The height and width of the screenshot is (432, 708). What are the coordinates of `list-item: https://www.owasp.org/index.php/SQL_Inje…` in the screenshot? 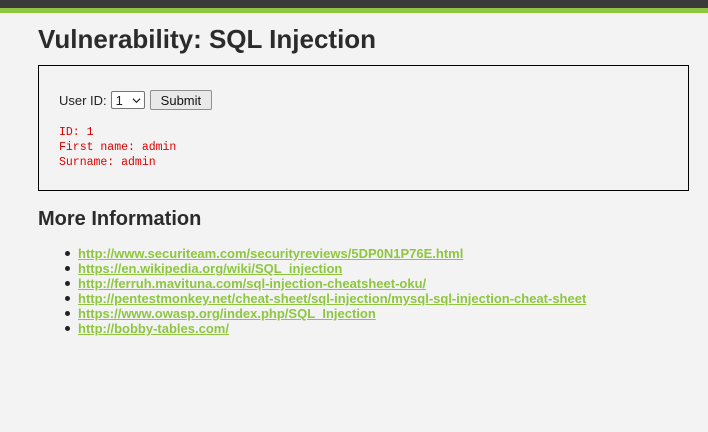 It's located at (324, 313).